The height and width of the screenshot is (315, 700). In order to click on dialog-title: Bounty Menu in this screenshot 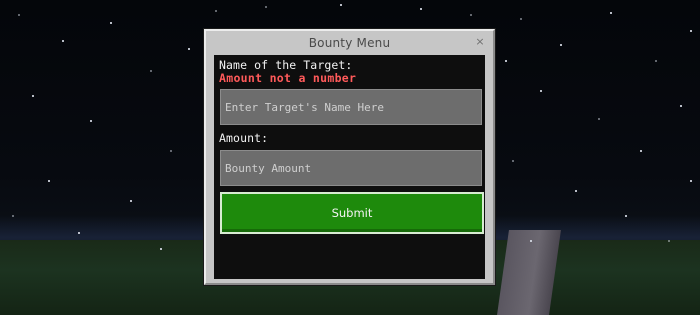, I will do `click(349, 43)`.